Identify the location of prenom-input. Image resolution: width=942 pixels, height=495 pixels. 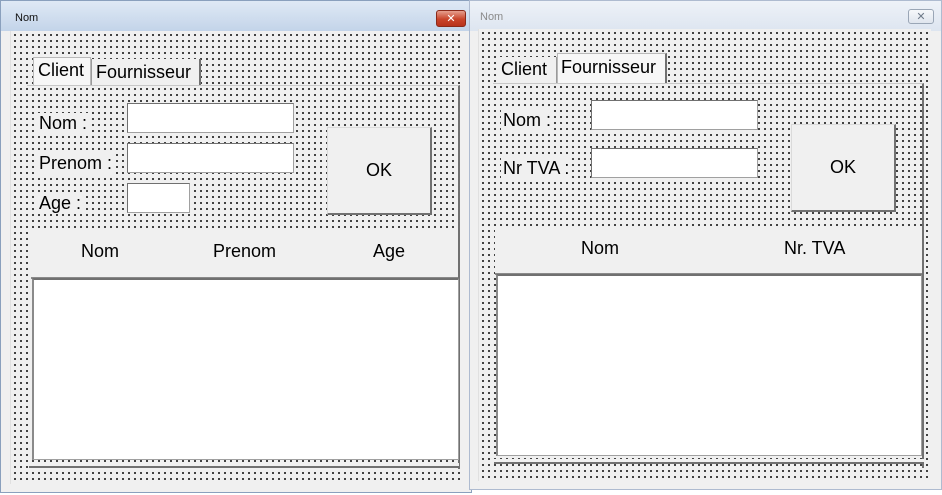
(210, 158).